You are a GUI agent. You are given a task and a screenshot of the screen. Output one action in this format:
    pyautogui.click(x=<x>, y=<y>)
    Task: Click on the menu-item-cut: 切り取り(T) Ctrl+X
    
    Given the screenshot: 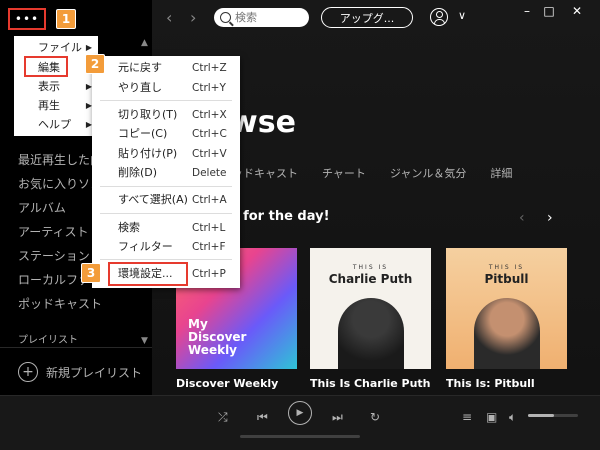 What is the action you would take?
    pyautogui.click(x=166, y=115)
    